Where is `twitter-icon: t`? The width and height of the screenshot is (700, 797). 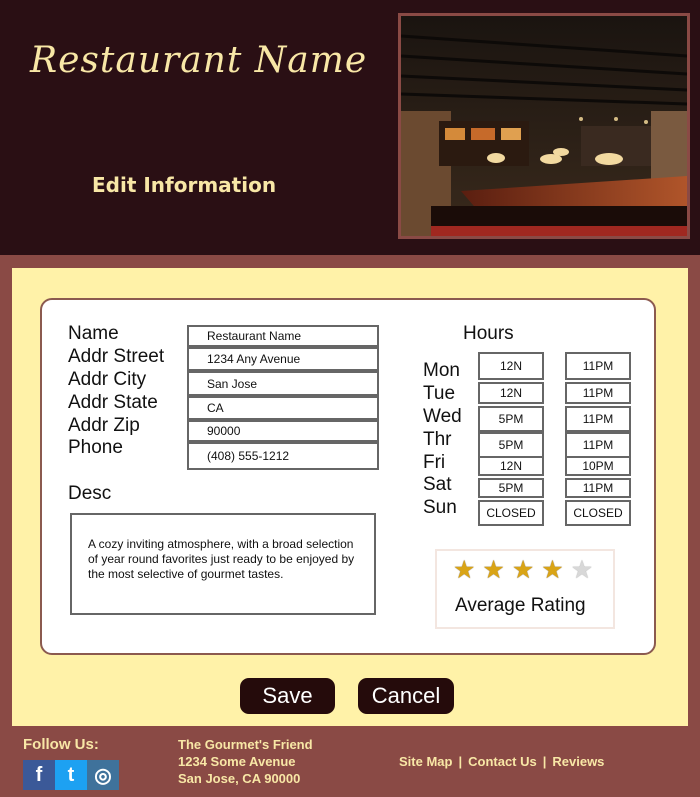
twitter-icon: t is located at coordinates (71, 775).